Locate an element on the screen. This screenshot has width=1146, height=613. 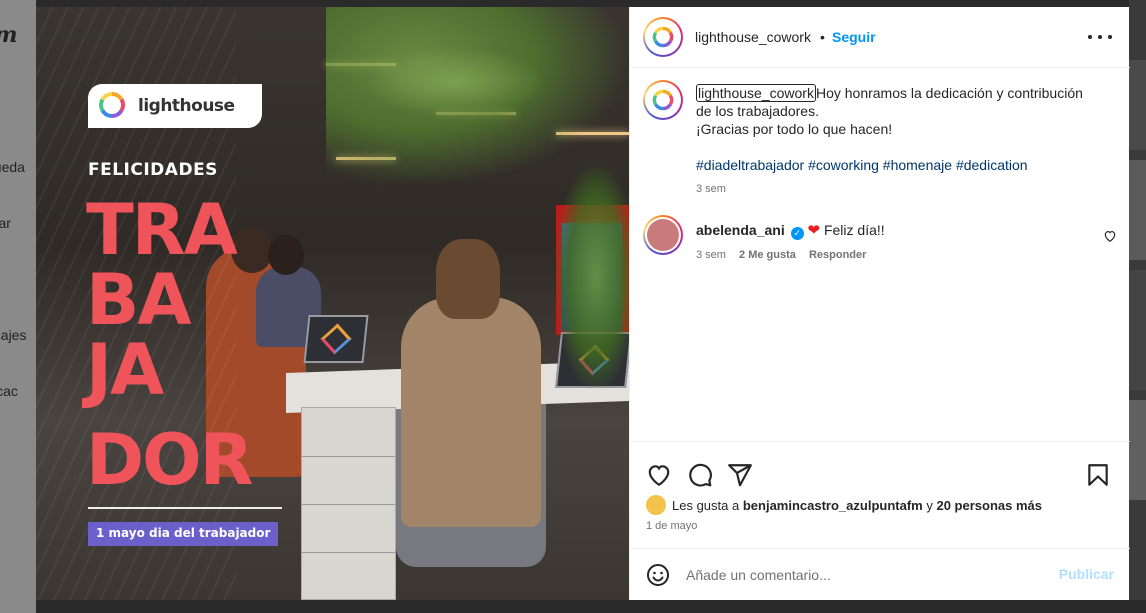
avatar-photo is located at coordinates (663, 235).